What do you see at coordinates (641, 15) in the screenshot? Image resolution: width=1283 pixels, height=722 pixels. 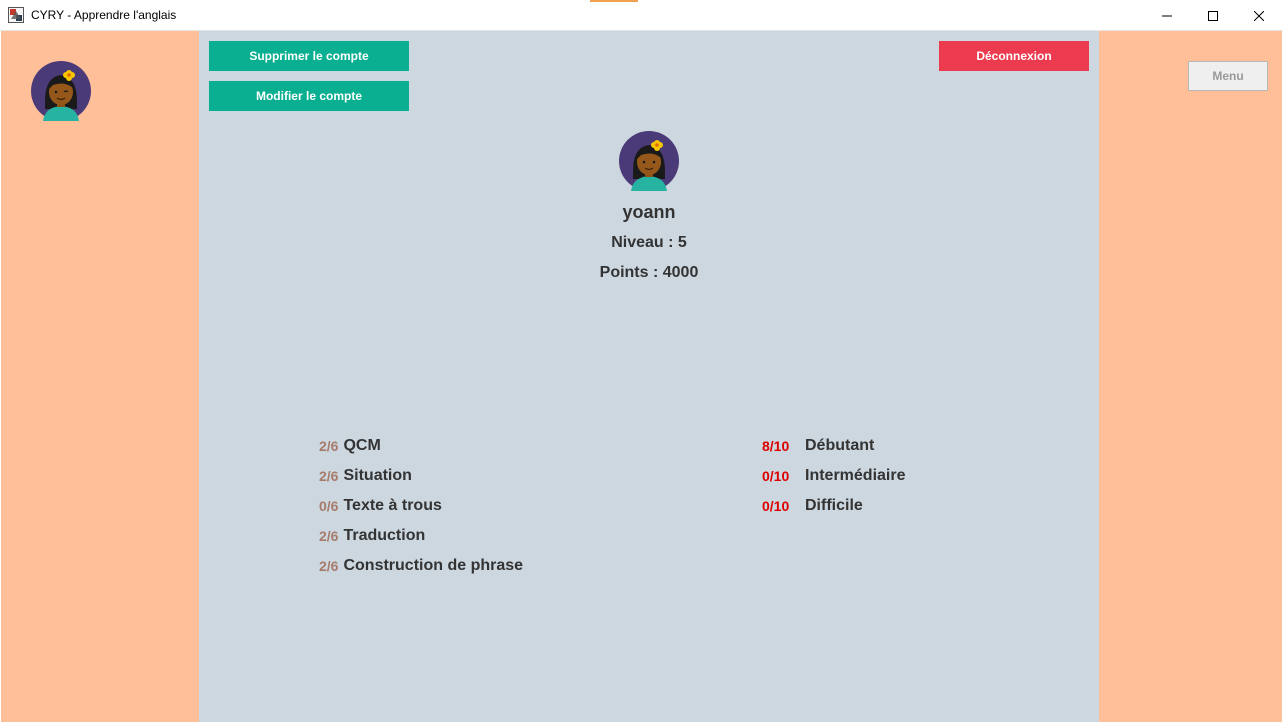 I see `title-bar: CYRY - Apprendre l'anglais` at bounding box center [641, 15].